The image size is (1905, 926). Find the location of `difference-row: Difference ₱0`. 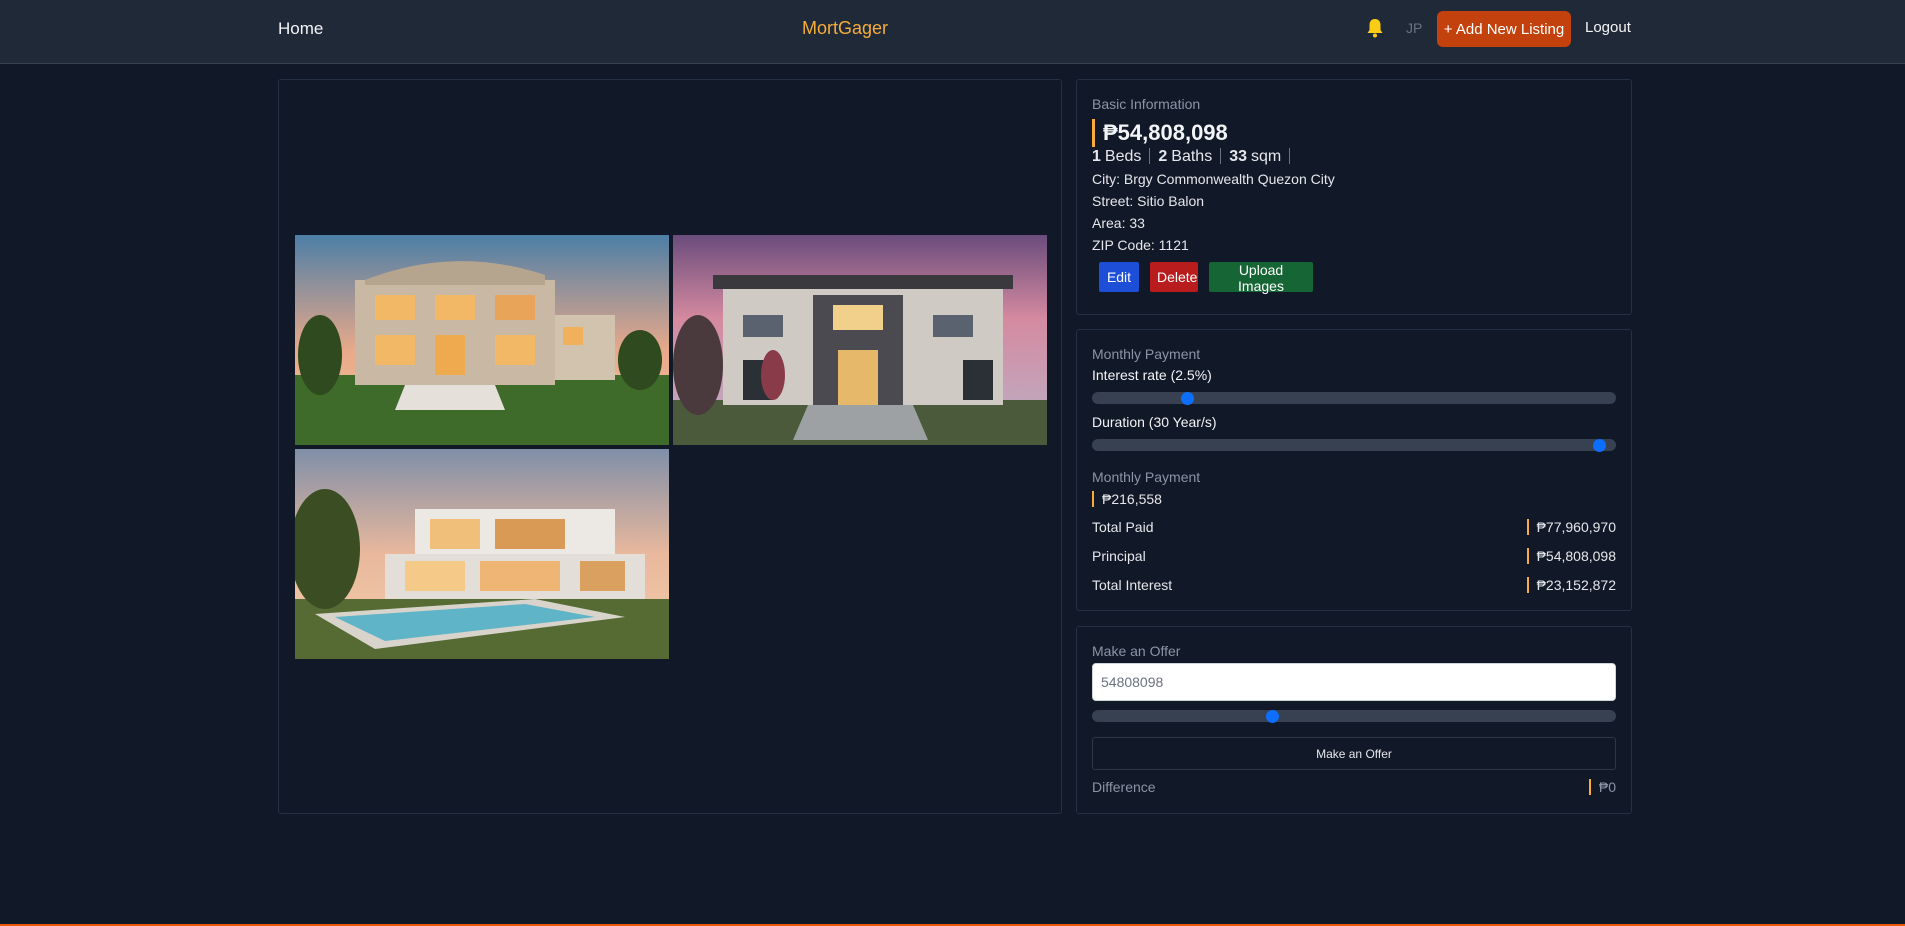

difference-row: Difference ₱0 is located at coordinates (1354, 787).